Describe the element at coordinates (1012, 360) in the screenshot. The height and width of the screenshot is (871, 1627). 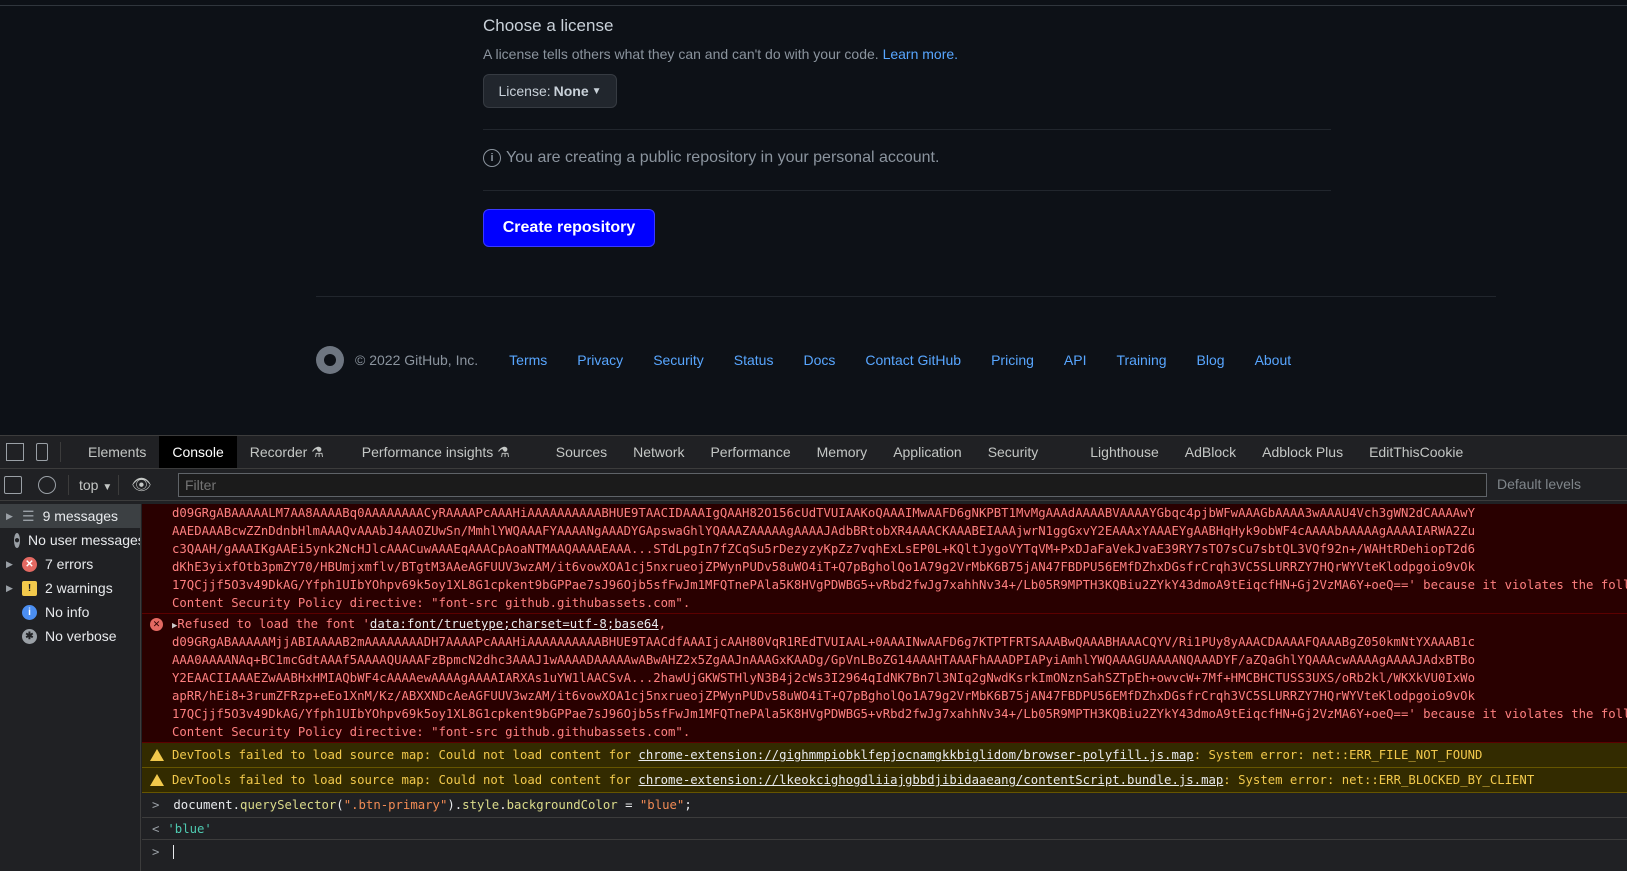
I see `footer-link-pricing: Pricing` at that location.